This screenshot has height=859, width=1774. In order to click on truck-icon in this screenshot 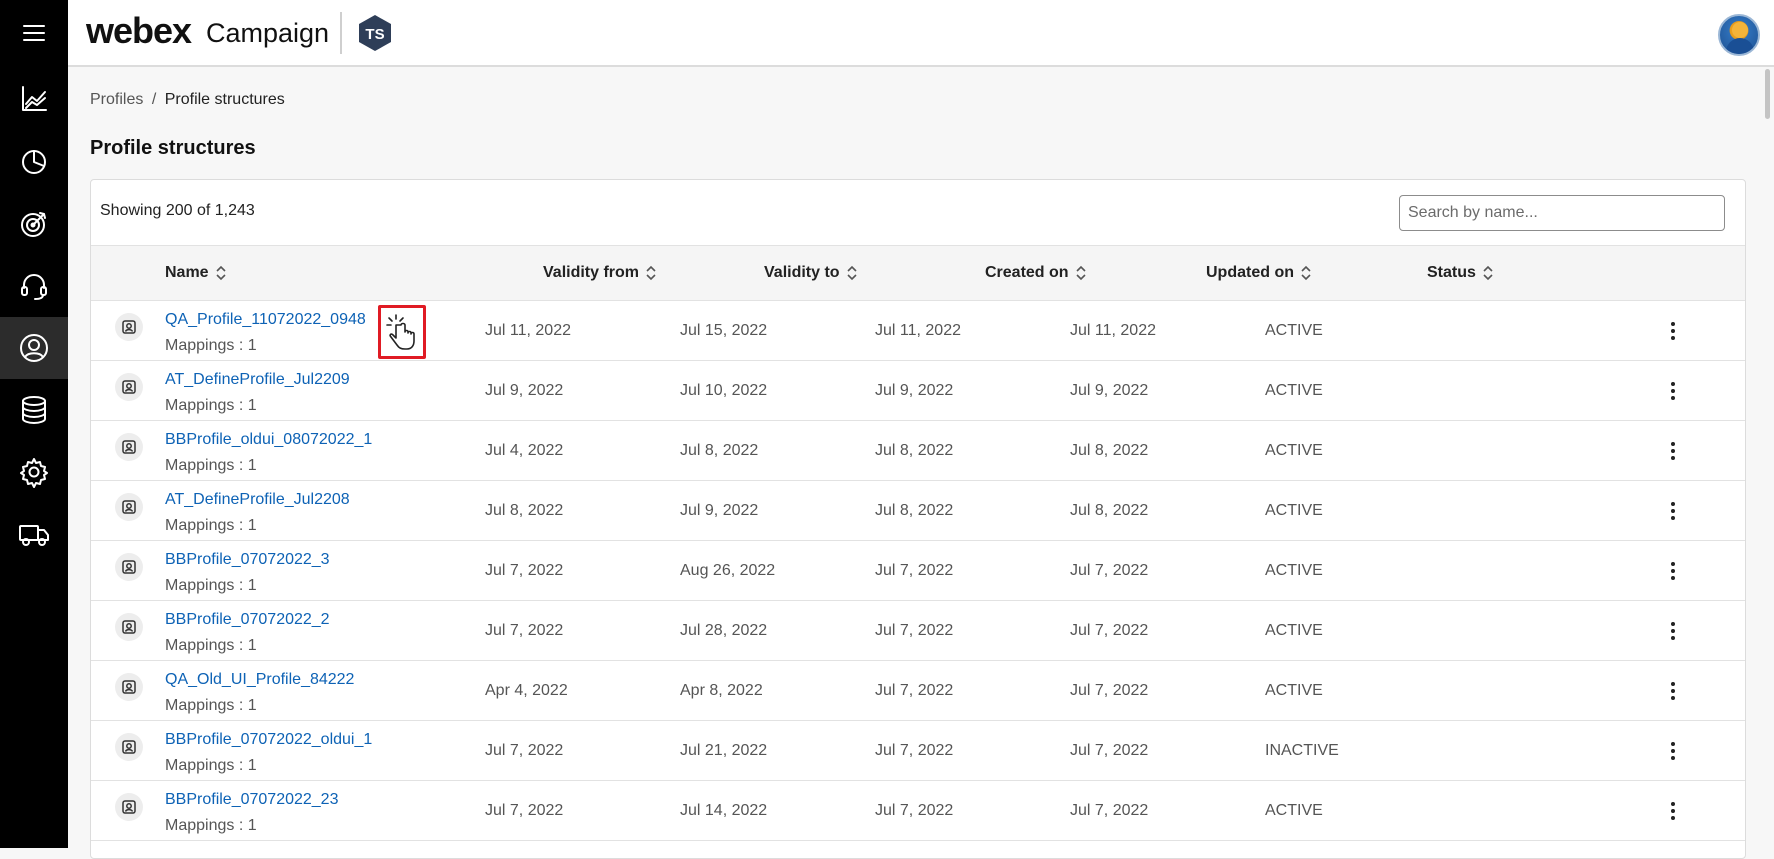, I will do `click(34, 534)`.